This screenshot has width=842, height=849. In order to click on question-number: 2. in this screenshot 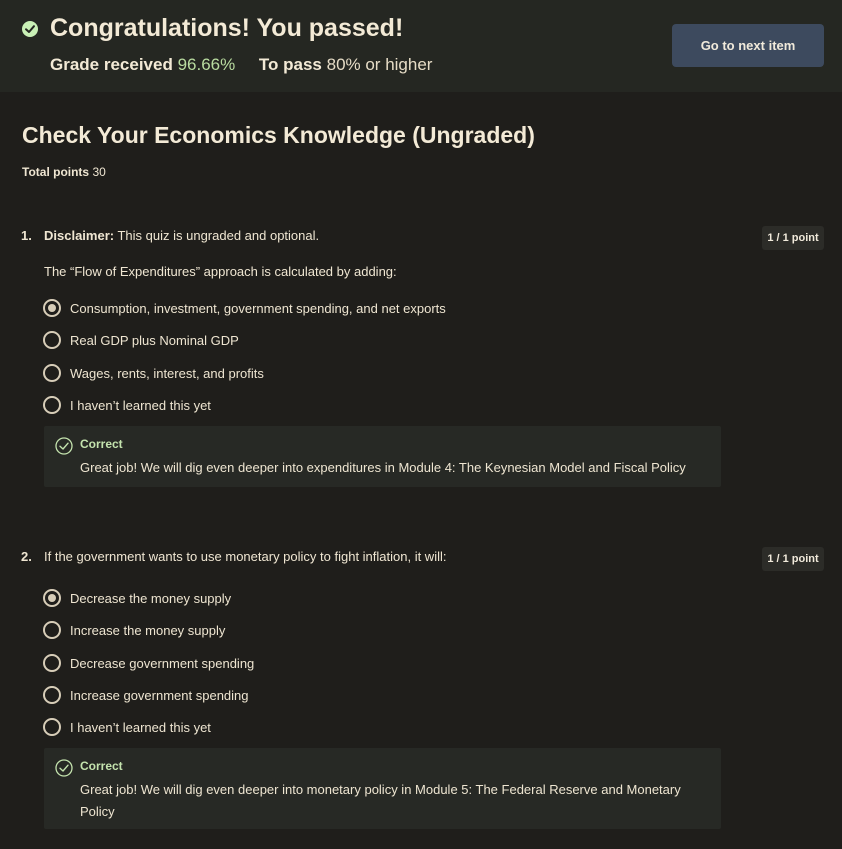, I will do `click(26, 556)`.